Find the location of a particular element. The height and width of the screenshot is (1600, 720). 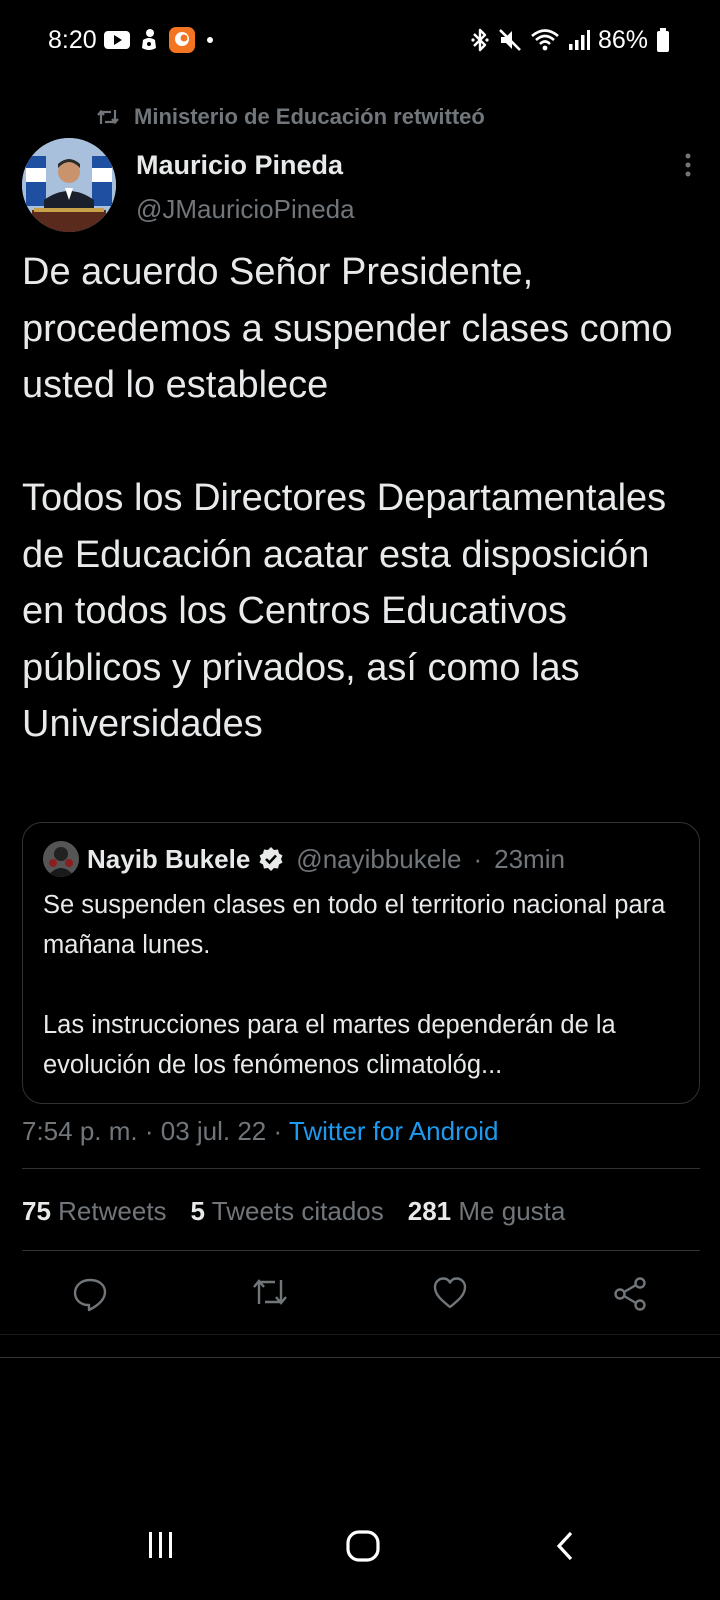

tweet-time: 7:54 p. m. is located at coordinates (80, 1131).